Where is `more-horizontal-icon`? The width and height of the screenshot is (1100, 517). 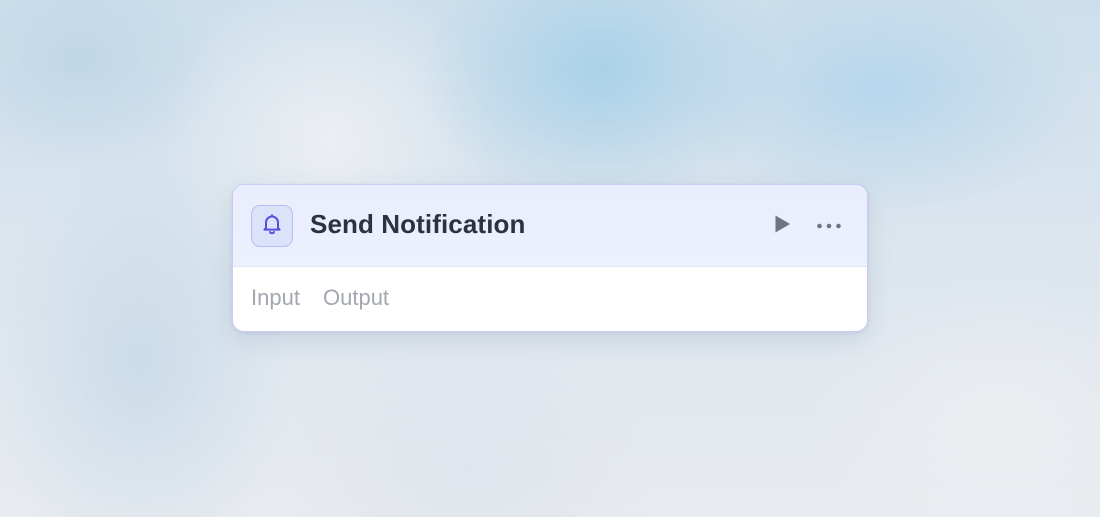
more-horizontal-icon is located at coordinates (829, 226).